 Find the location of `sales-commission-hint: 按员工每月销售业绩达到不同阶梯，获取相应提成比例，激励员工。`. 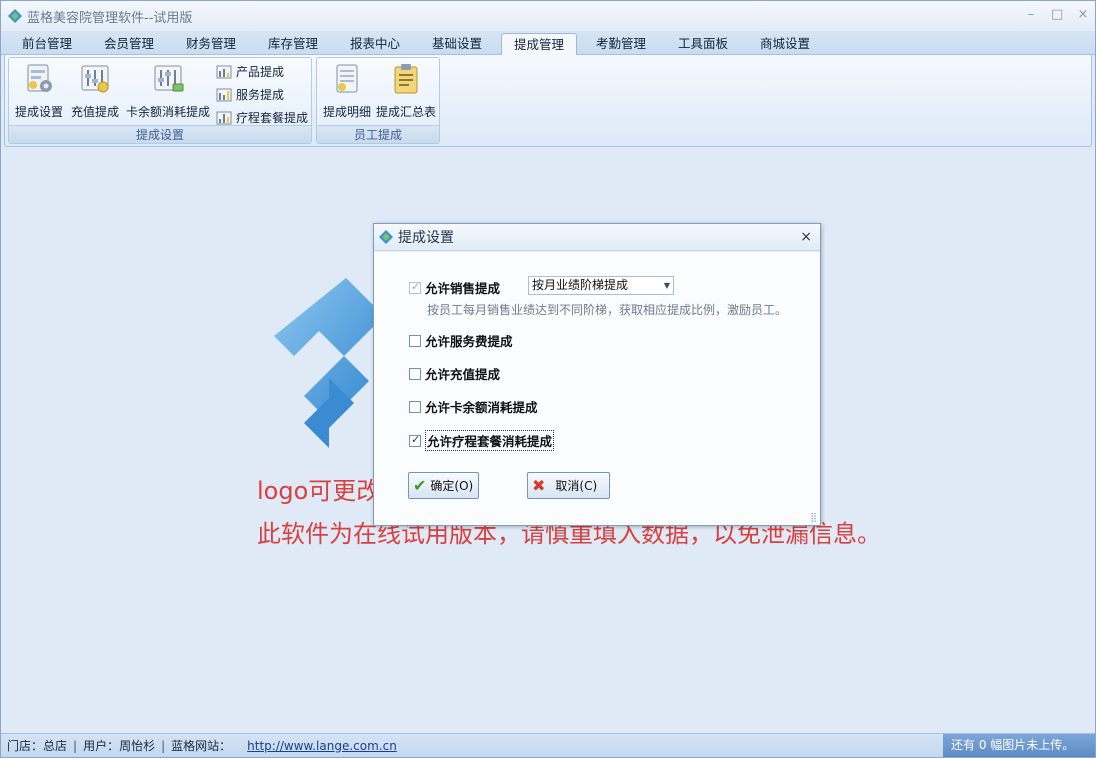

sales-commission-hint: 按员工每月销售业绩达到不同阶梯，获取相应提成比例，激励员工。 is located at coordinates (607, 310).